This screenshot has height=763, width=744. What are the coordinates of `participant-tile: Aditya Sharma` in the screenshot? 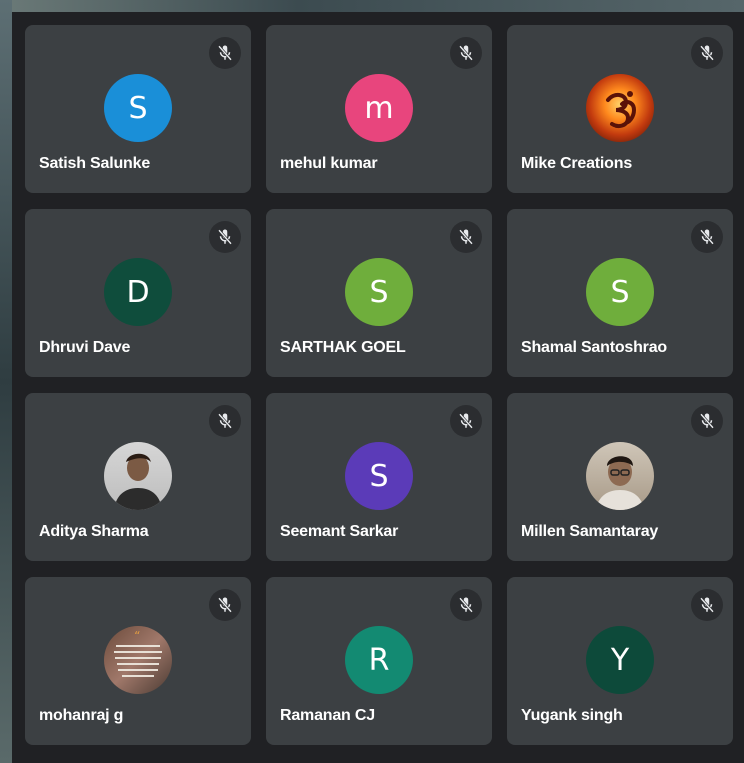 It's located at (138, 477).